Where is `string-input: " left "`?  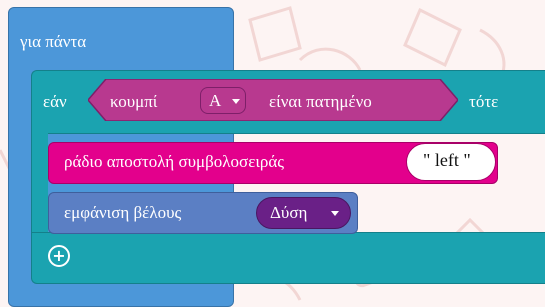
string-input: " left " is located at coordinates (451, 162).